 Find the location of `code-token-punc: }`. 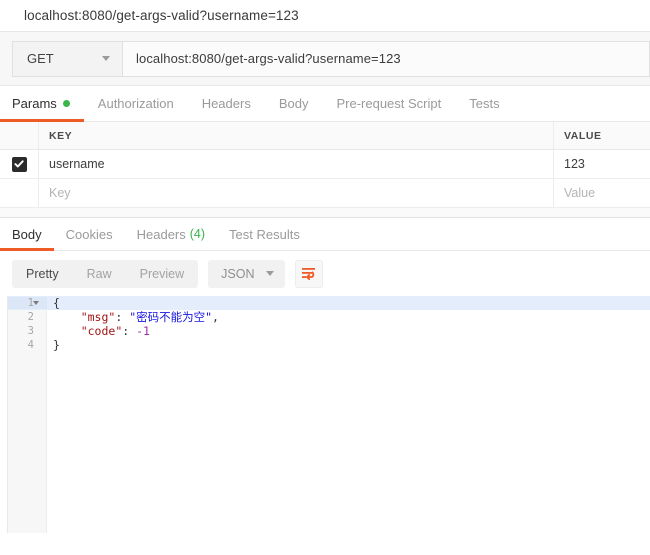

code-token-punc: } is located at coordinates (56, 345).